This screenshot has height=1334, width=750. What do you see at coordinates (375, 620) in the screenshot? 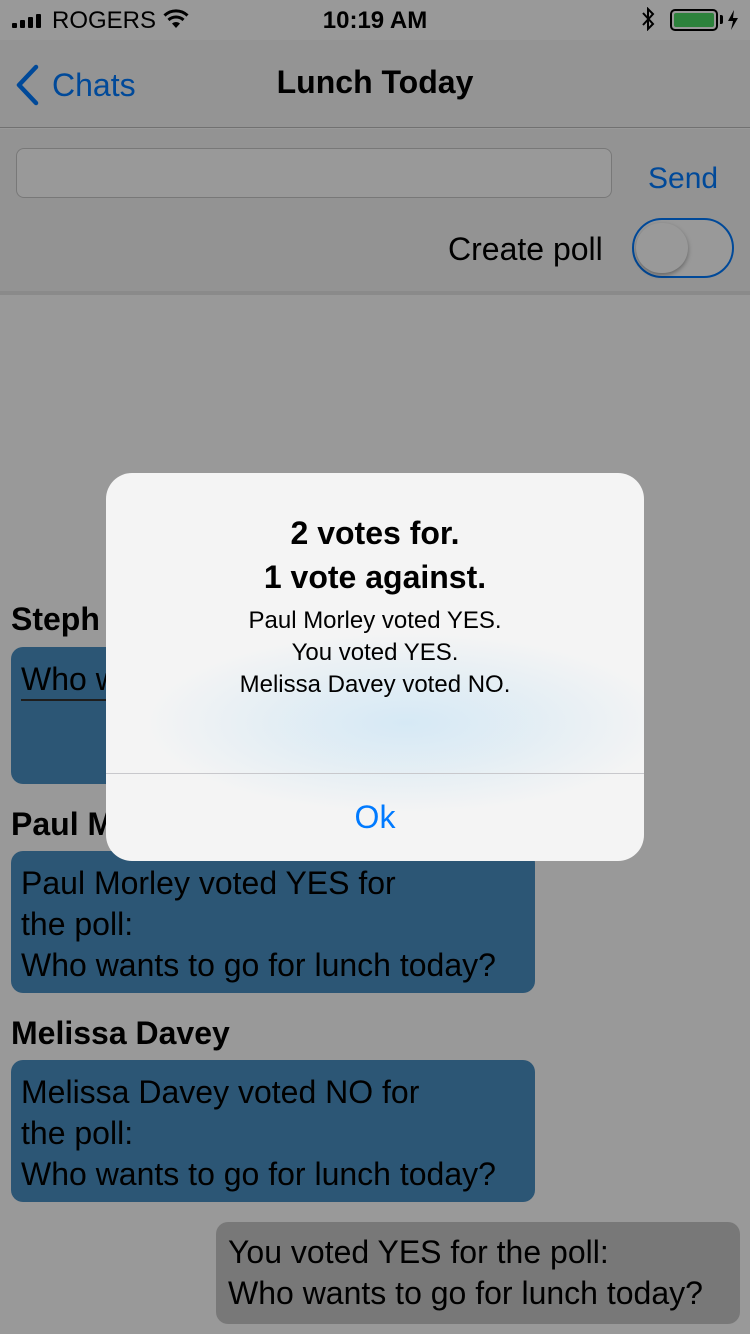
I see `alert-message-line: Paul Morley voted YES.` at bounding box center [375, 620].